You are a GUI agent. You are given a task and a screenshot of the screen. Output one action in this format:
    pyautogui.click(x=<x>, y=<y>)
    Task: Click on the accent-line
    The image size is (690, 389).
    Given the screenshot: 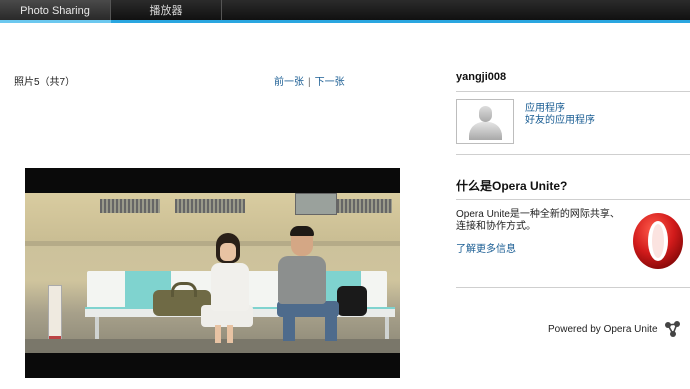 What is the action you would take?
    pyautogui.click(x=345, y=21)
    